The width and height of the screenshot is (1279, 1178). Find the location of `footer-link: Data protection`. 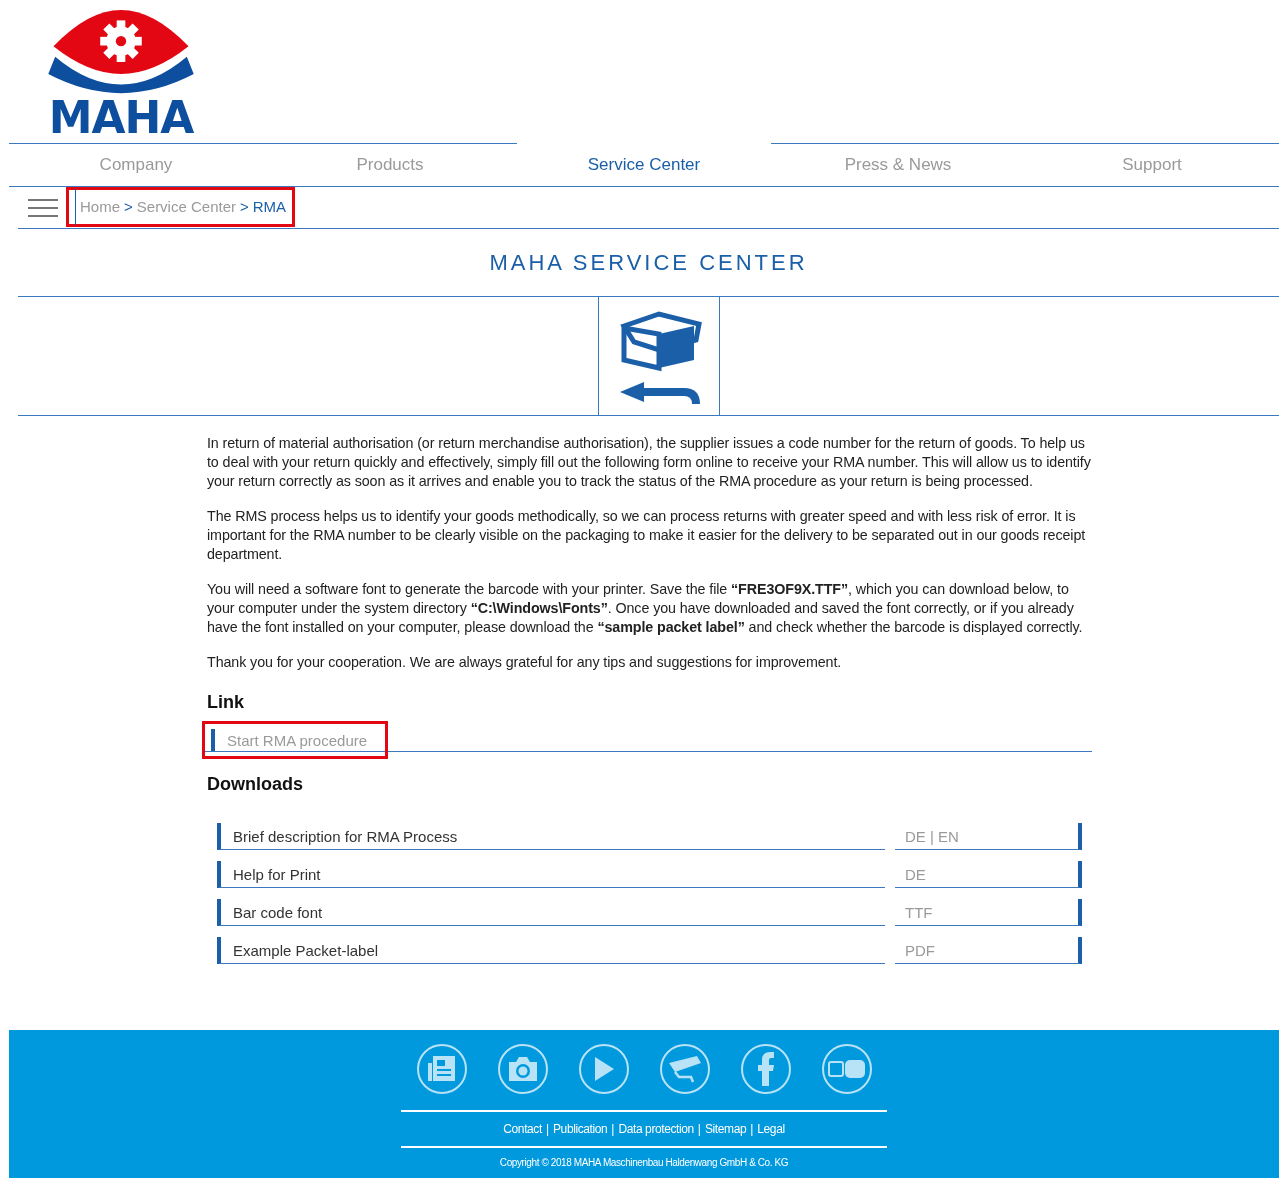

footer-link: Data protection is located at coordinates (656, 1129).